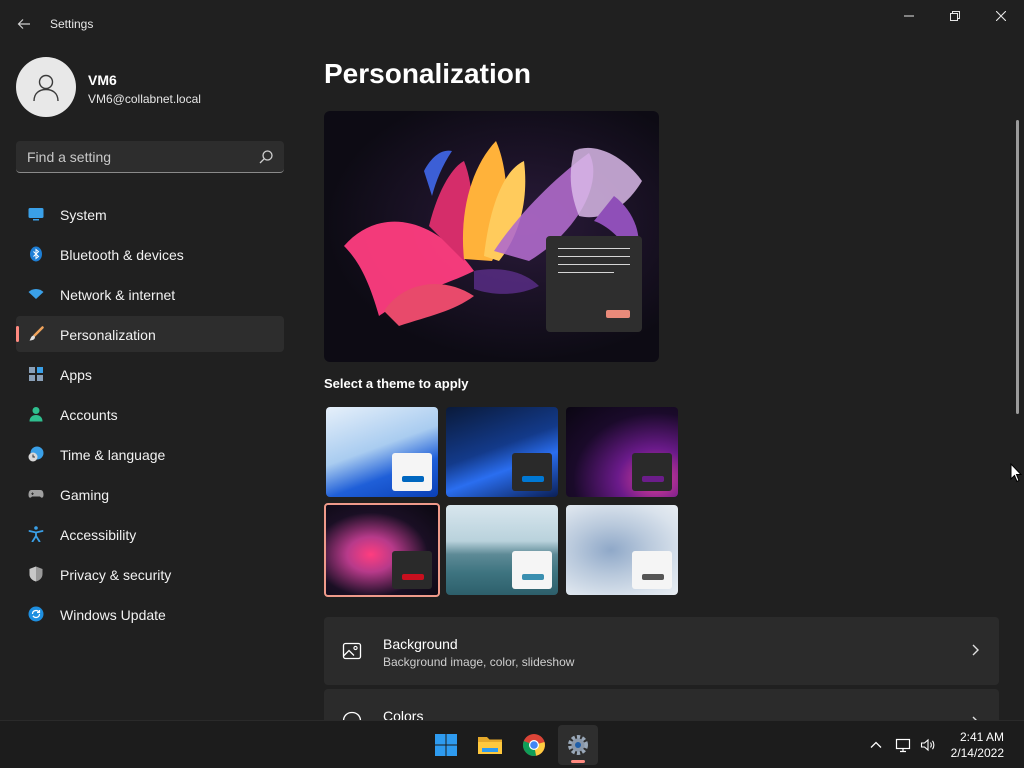  What do you see at coordinates (479, 662) in the screenshot?
I see `card-subtitle: Background image, color, slideshow` at bounding box center [479, 662].